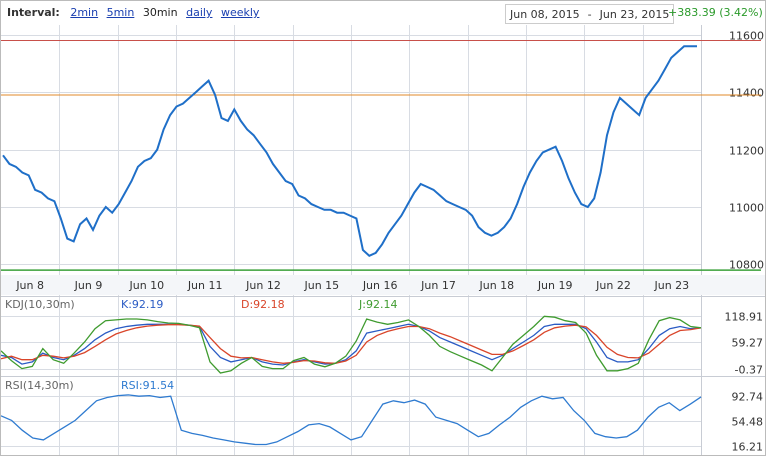 The image size is (766, 456). Describe the element at coordinates (746, 208) in the screenshot. I see `price-tick-label: 11000` at that location.